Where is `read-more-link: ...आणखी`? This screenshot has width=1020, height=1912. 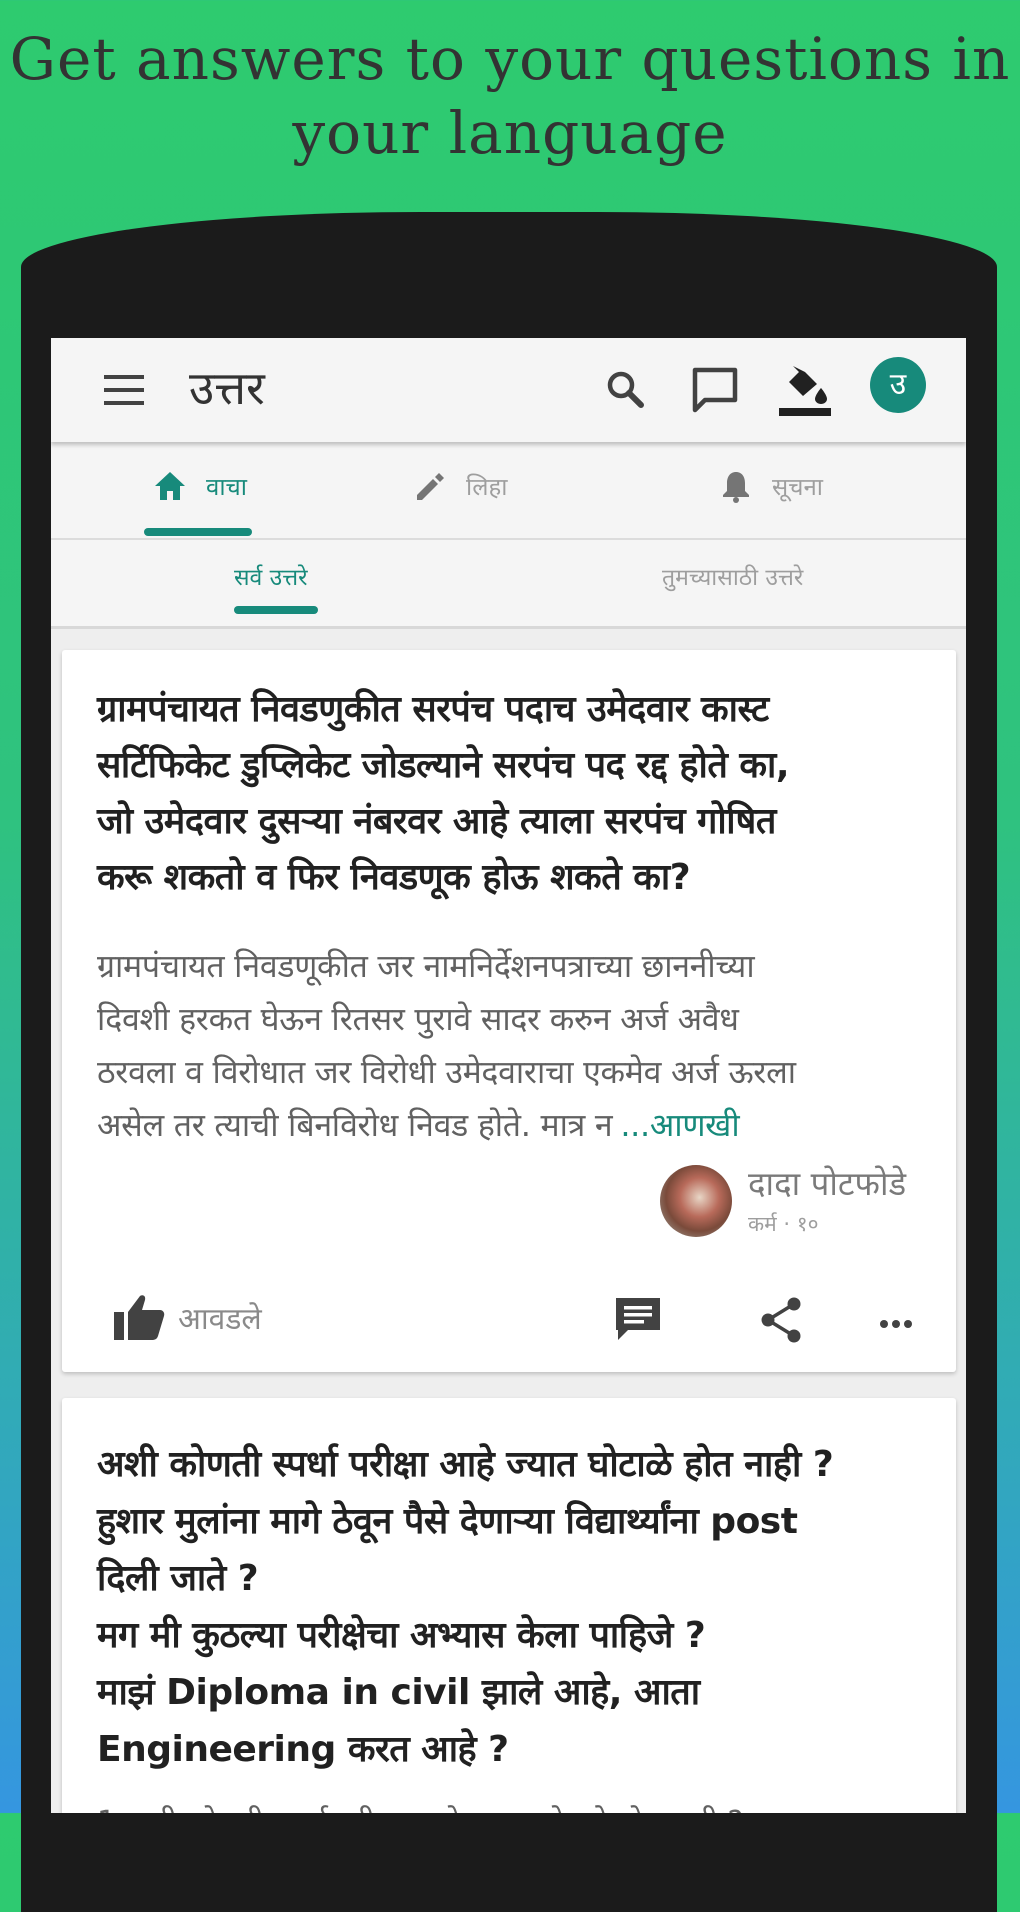 read-more-link: ...आणखी is located at coordinates (679, 1125).